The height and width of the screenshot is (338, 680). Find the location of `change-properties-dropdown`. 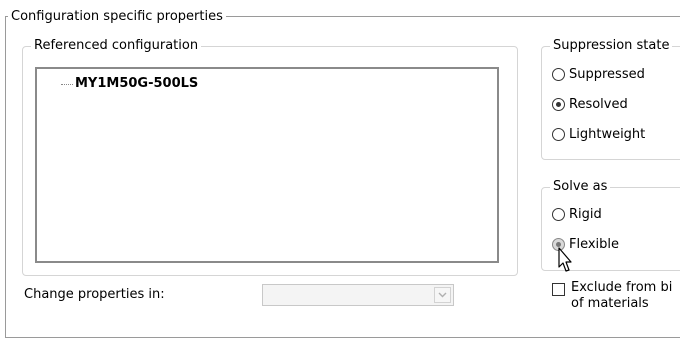

change-properties-dropdown is located at coordinates (358, 295).